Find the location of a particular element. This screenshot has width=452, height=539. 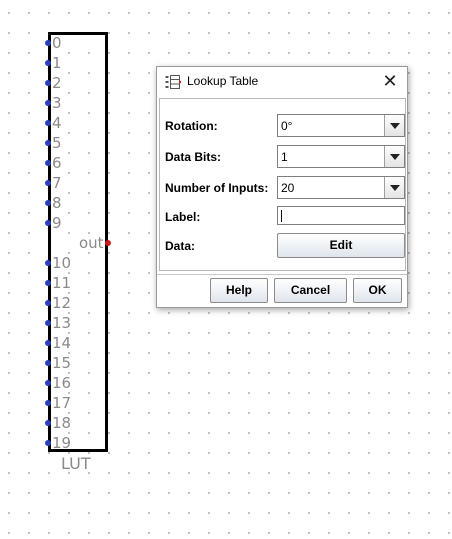

input-pin-label: 16 is located at coordinates (62, 383).